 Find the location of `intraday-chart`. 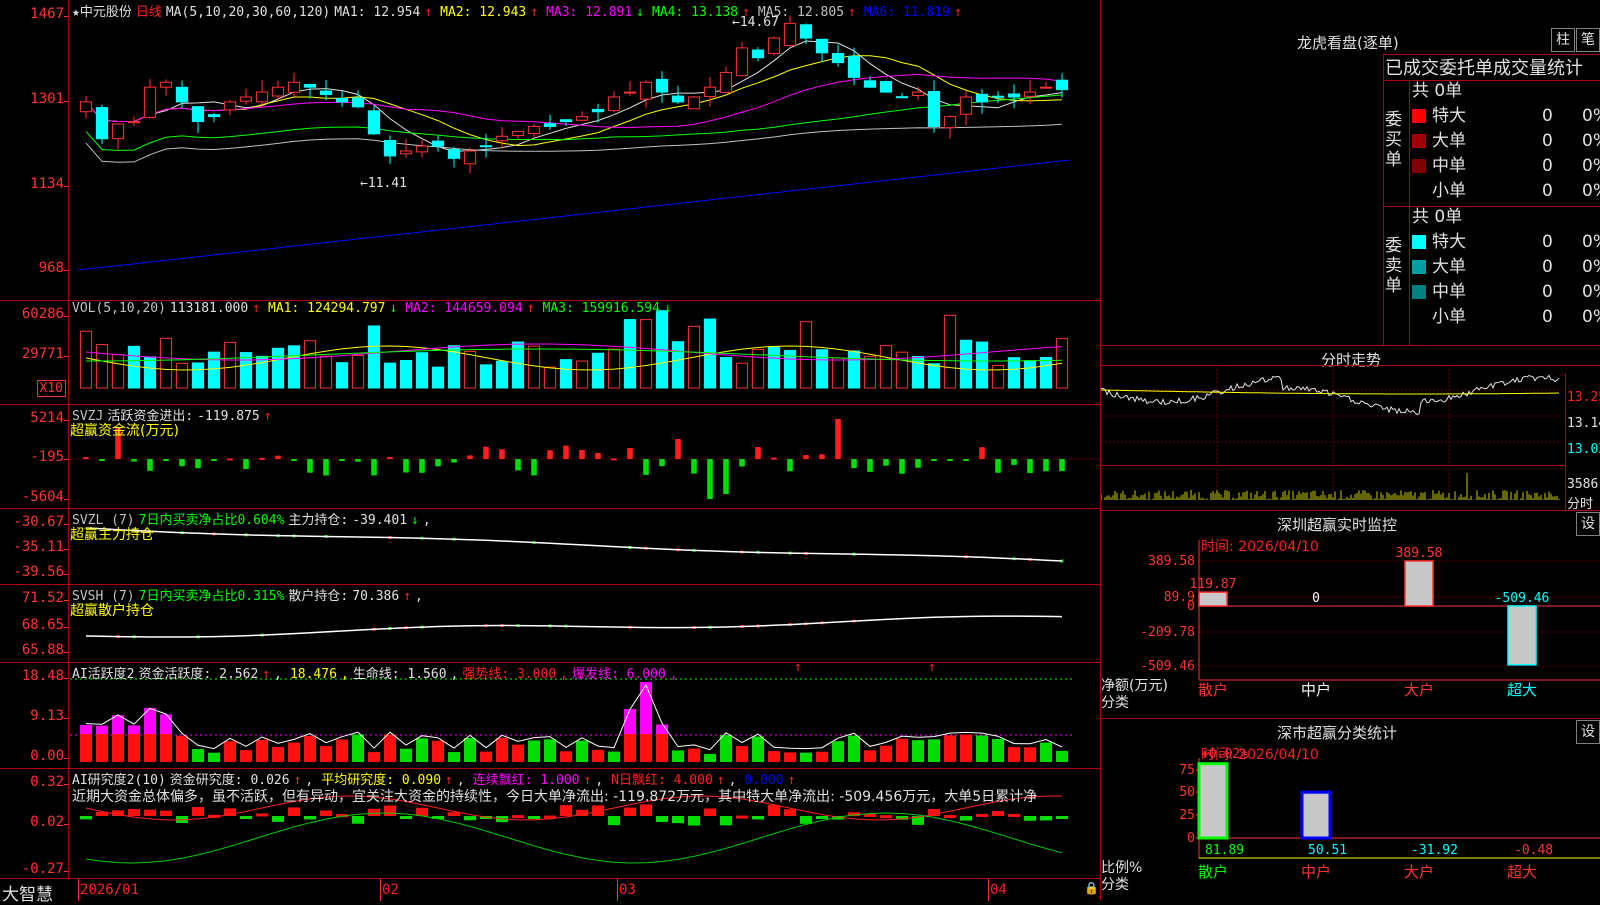

intraday-chart is located at coordinates (1350, 427).